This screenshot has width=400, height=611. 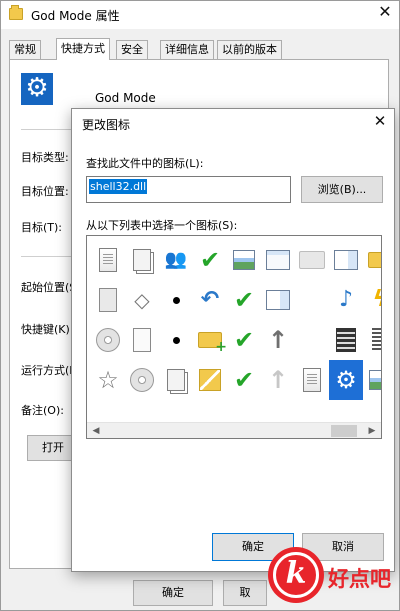 What do you see at coordinates (344, 431) in the screenshot?
I see `scroll-thumb` at bounding box center [344, 431].